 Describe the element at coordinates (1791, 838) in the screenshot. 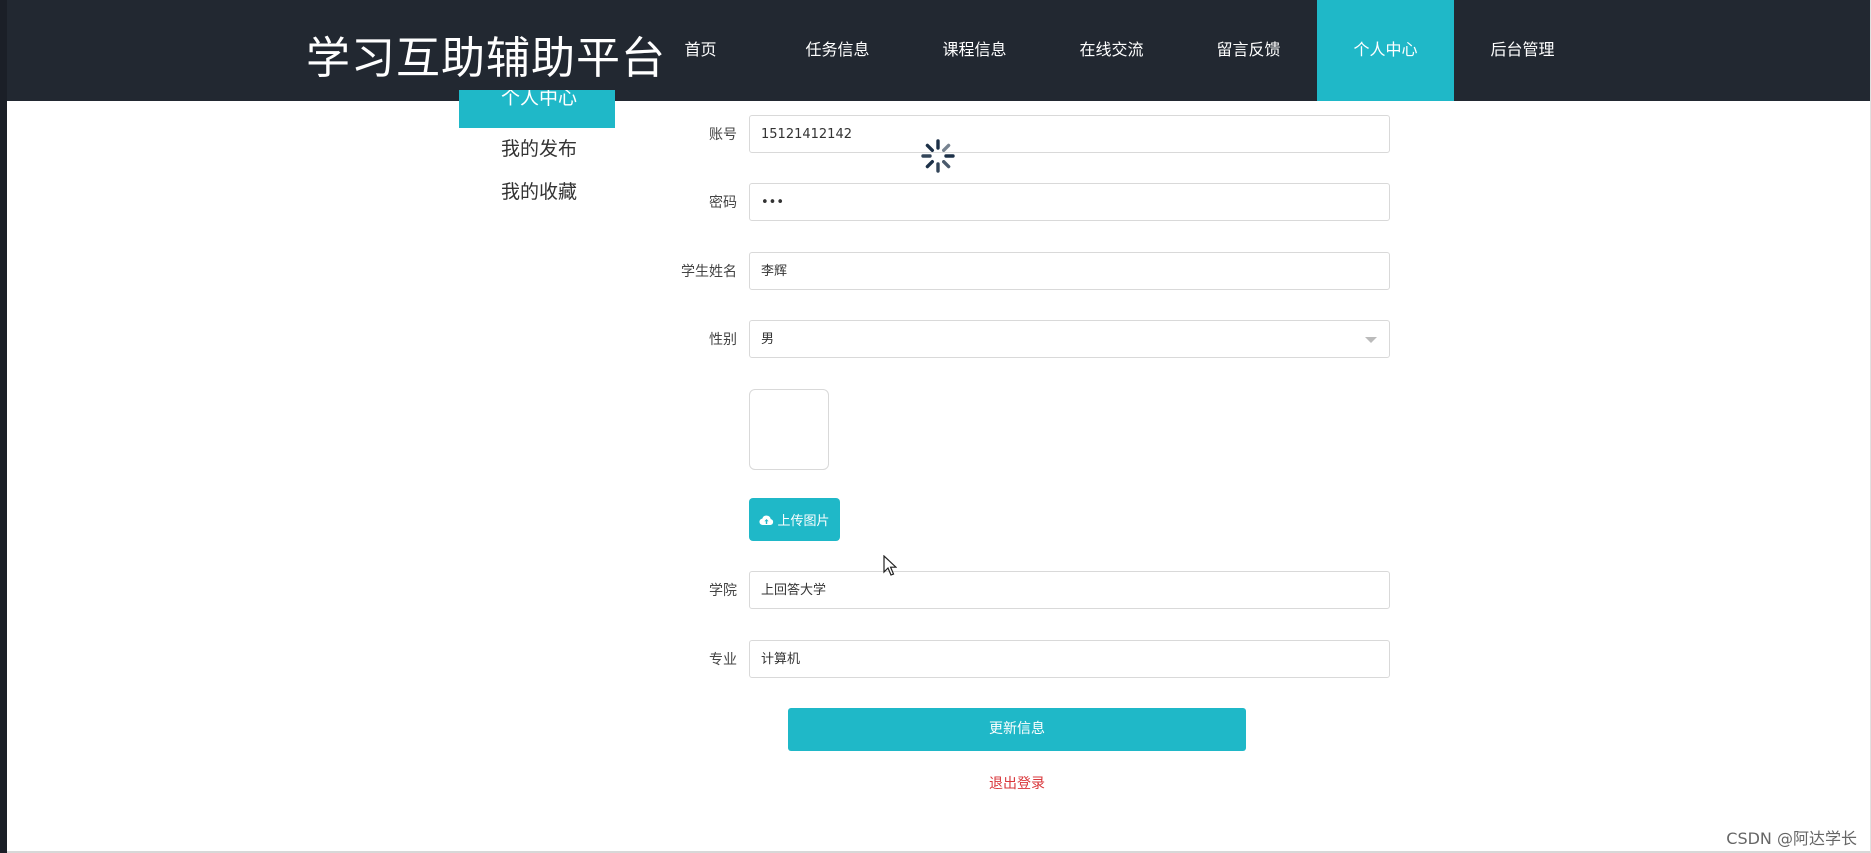

I see `csdn-watermark: CSDN @阿达学长` at that location.